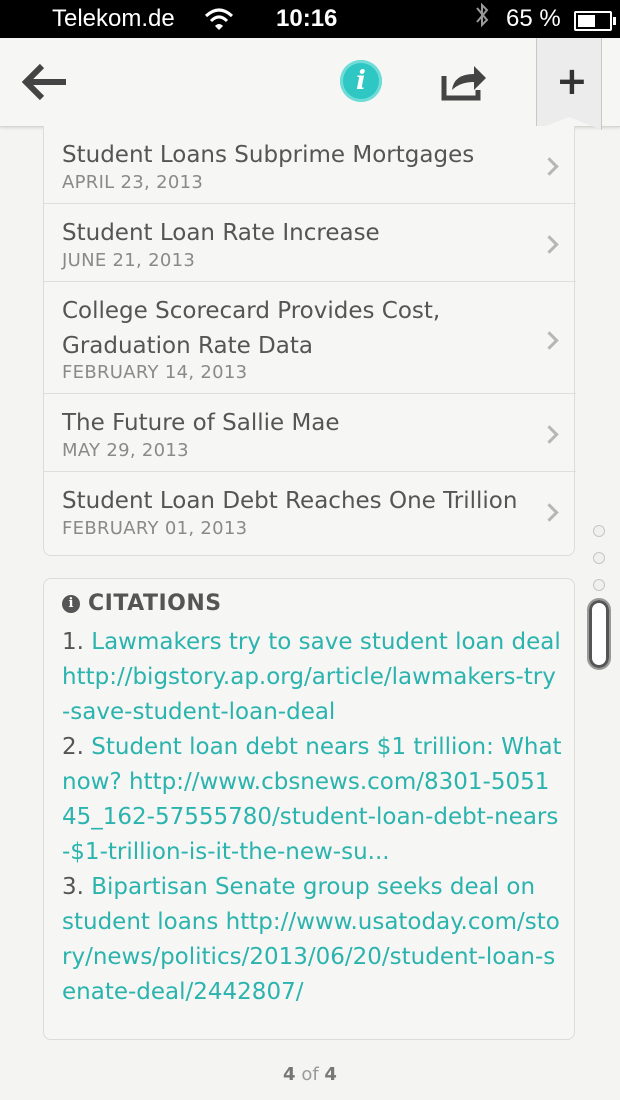  Describe the element at coordinates (268, 155) in the screenshot. I see `article-title: Student Loans Subprime Mortgages` at that location.